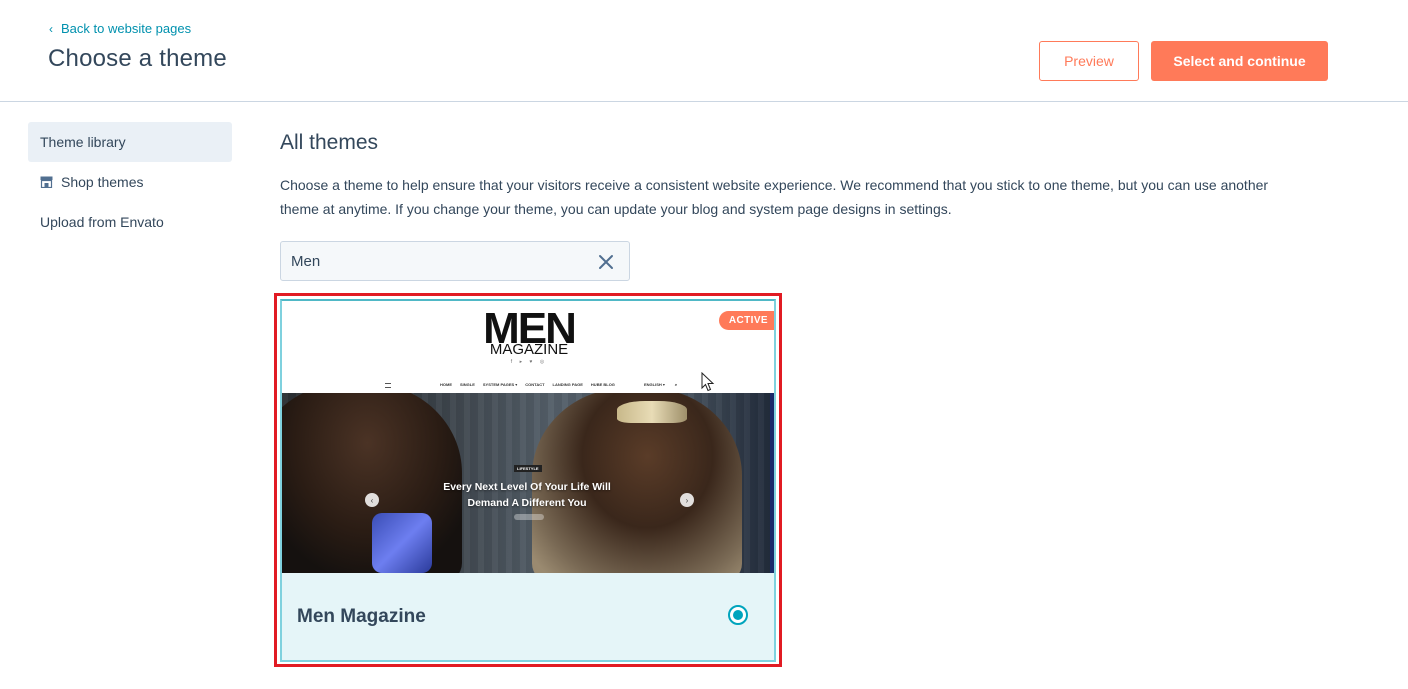 This screenshot has height=689, width=1408. What do you see at coordinates (1239, 61) in the screenshot?
I see `select-and-continue-button: Select and continue` at bounding box center [1239, 61].